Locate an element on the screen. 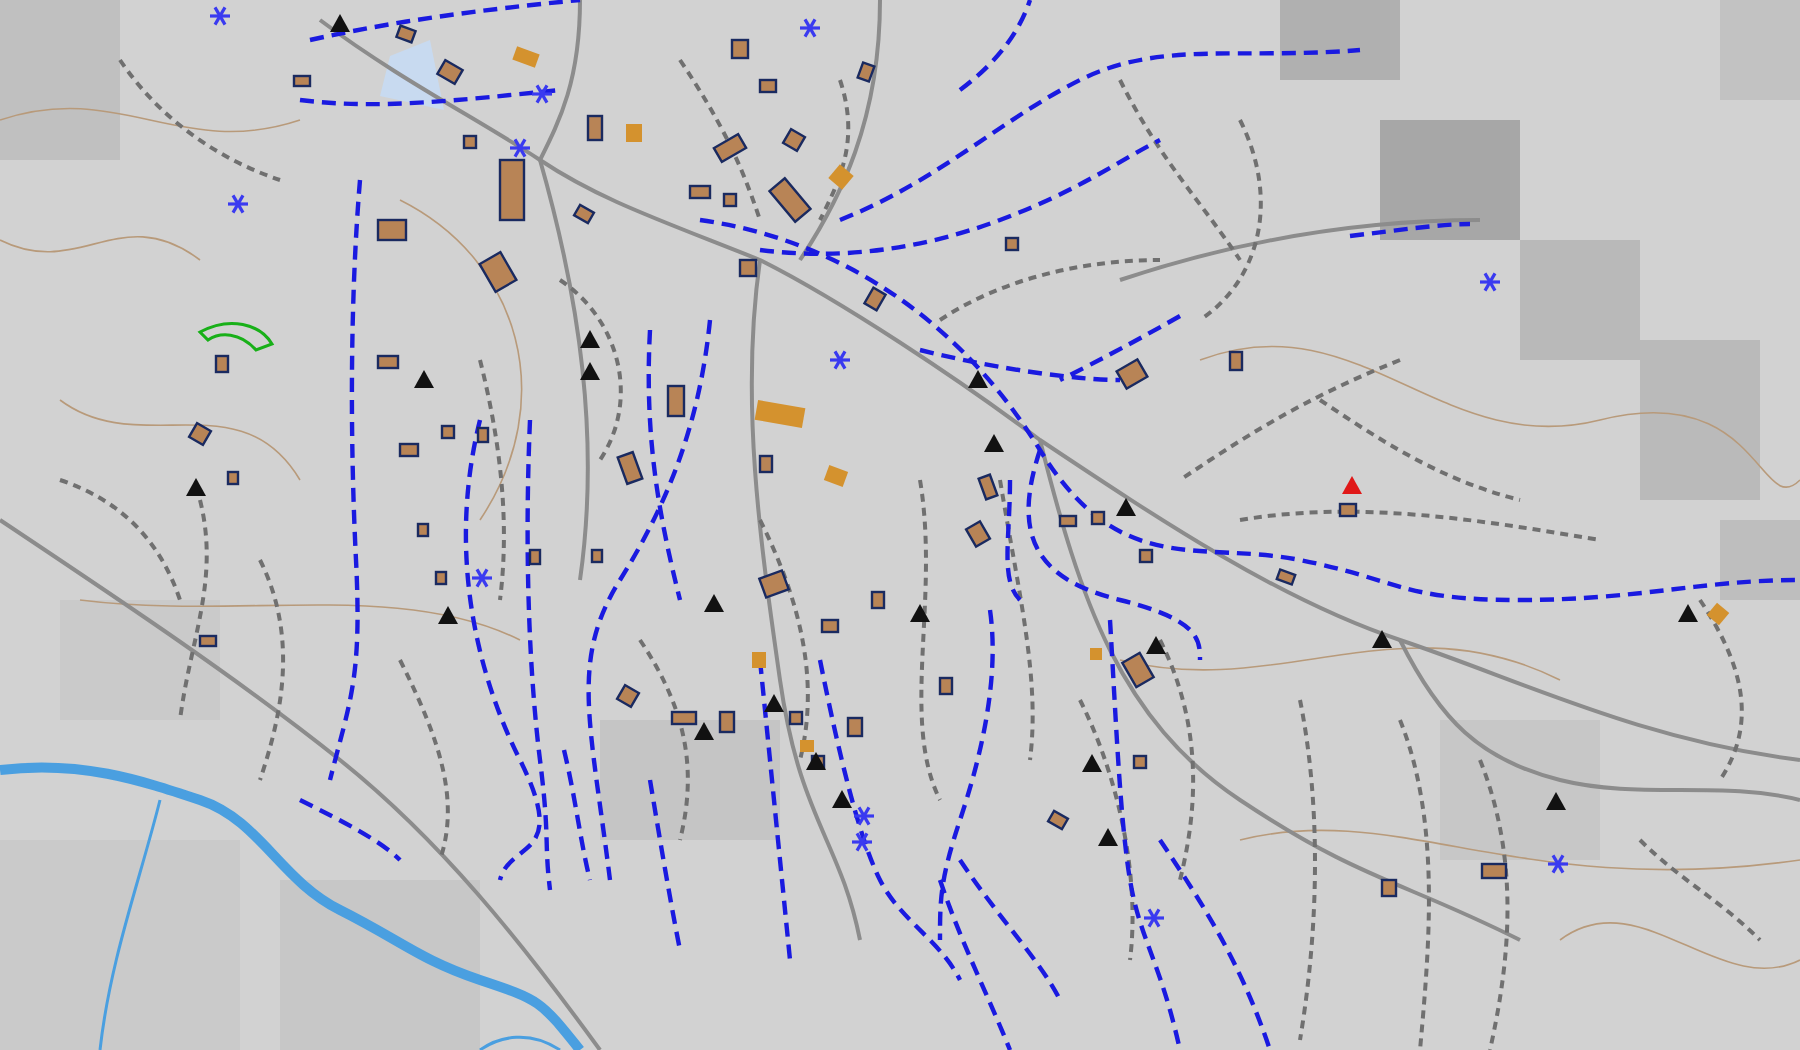 Image resolution: width=1800 pixels, height=1050 pixels. lake-shape is located at coordinates (412, 75).